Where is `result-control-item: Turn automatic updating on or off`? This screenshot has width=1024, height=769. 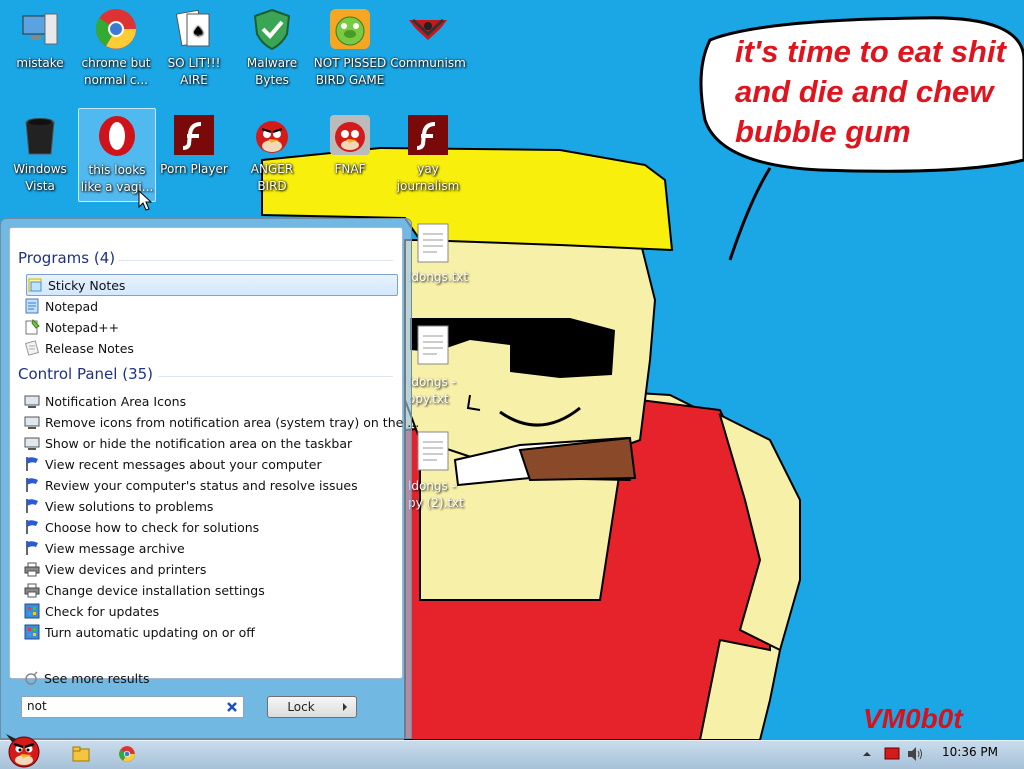
result-control-item: Turn automatic updating on or off is located at coordinates (139, 632).